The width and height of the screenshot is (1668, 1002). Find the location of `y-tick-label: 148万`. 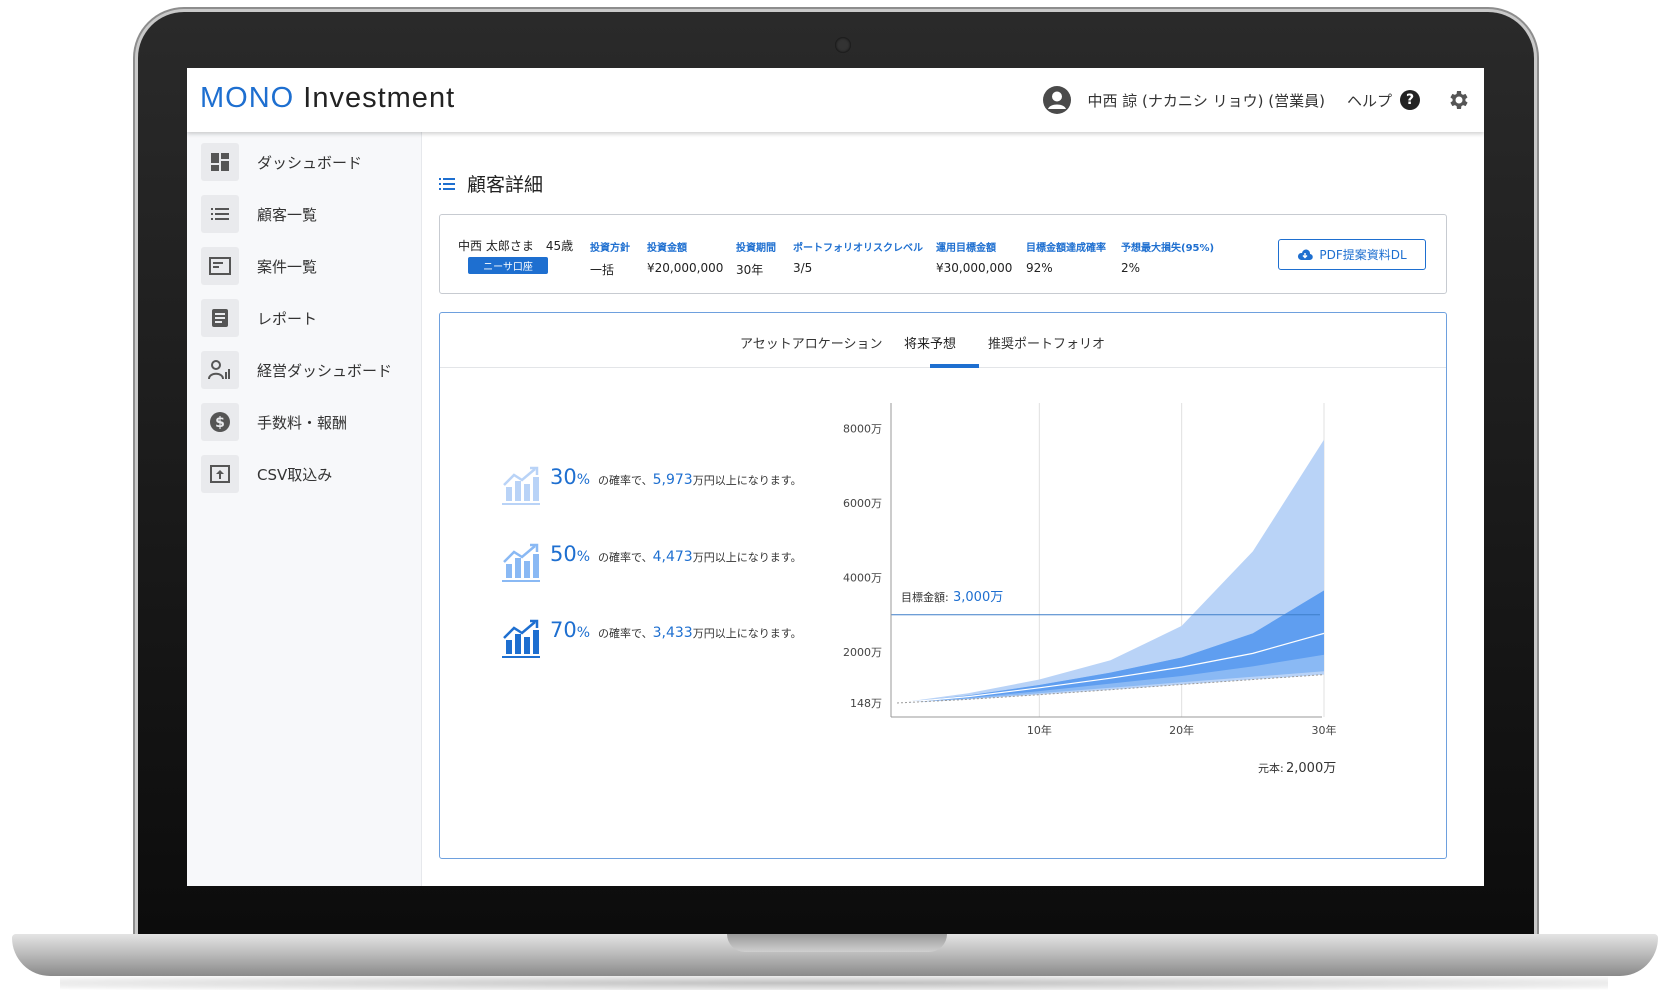

y-tick-label: 148万 is located at coordinates (866, 703).